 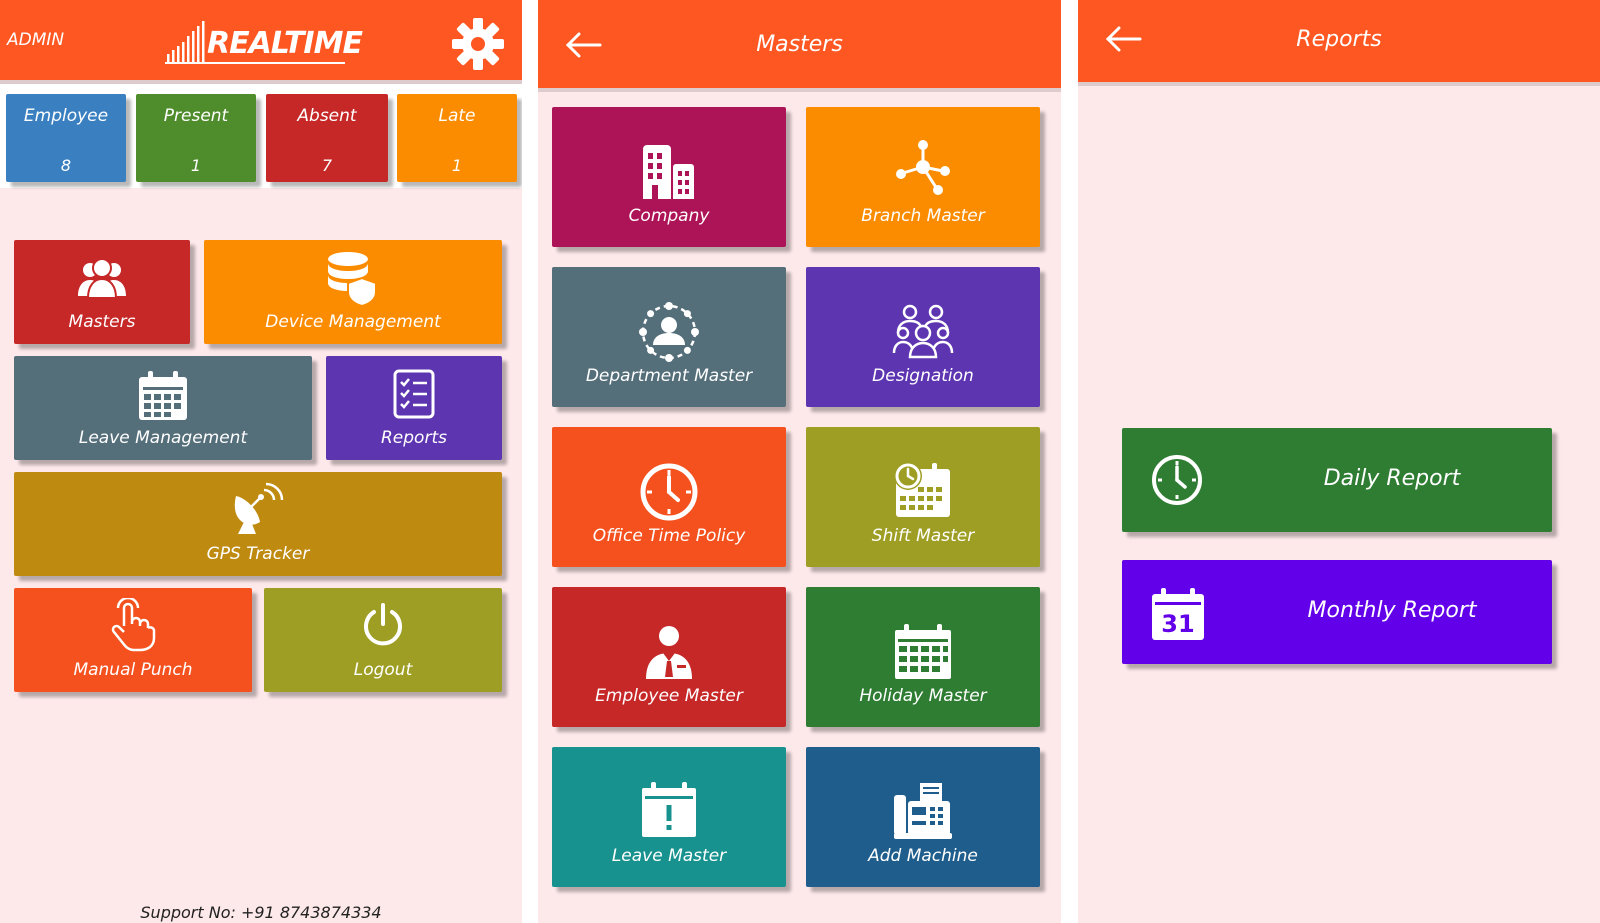 I want to click on stat-label: Absent, so click(x=327, y=116).